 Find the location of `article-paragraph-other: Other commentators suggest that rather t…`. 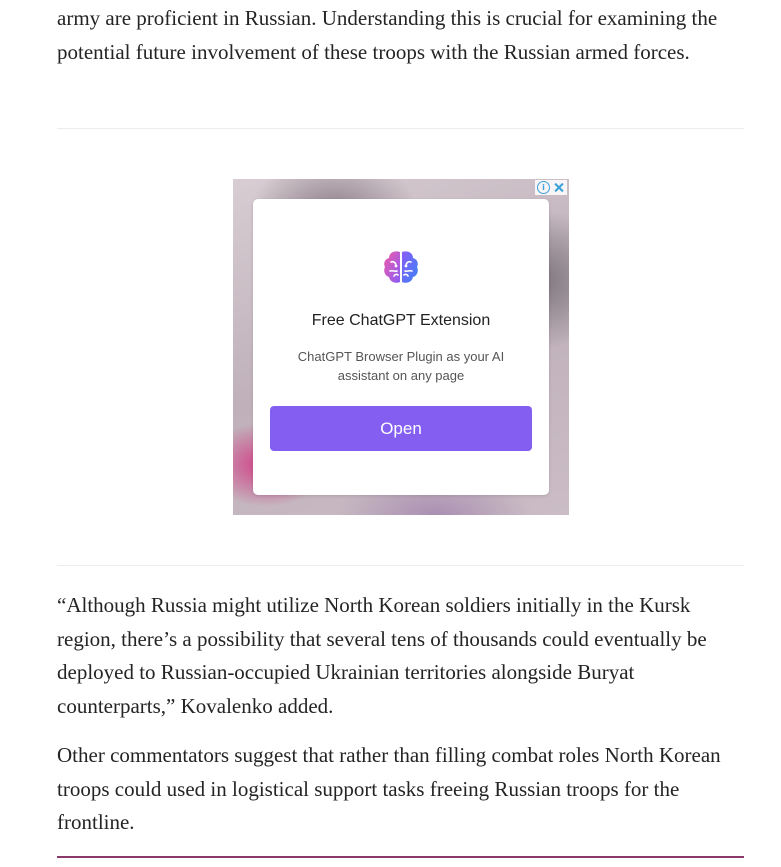

article-paragraph-other: Other commentators suggest that rather t… is located at coordinates (389, 788).